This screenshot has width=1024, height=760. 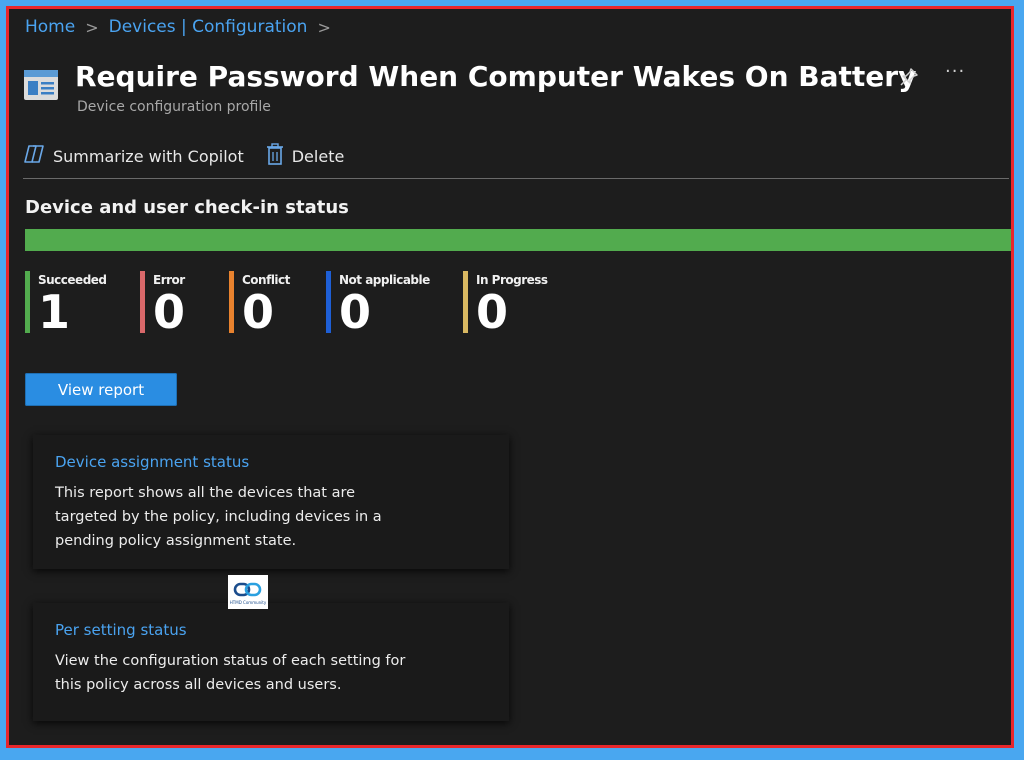 I want to click on stat-conflict: Conflict 0, so click(x=259, y=305).